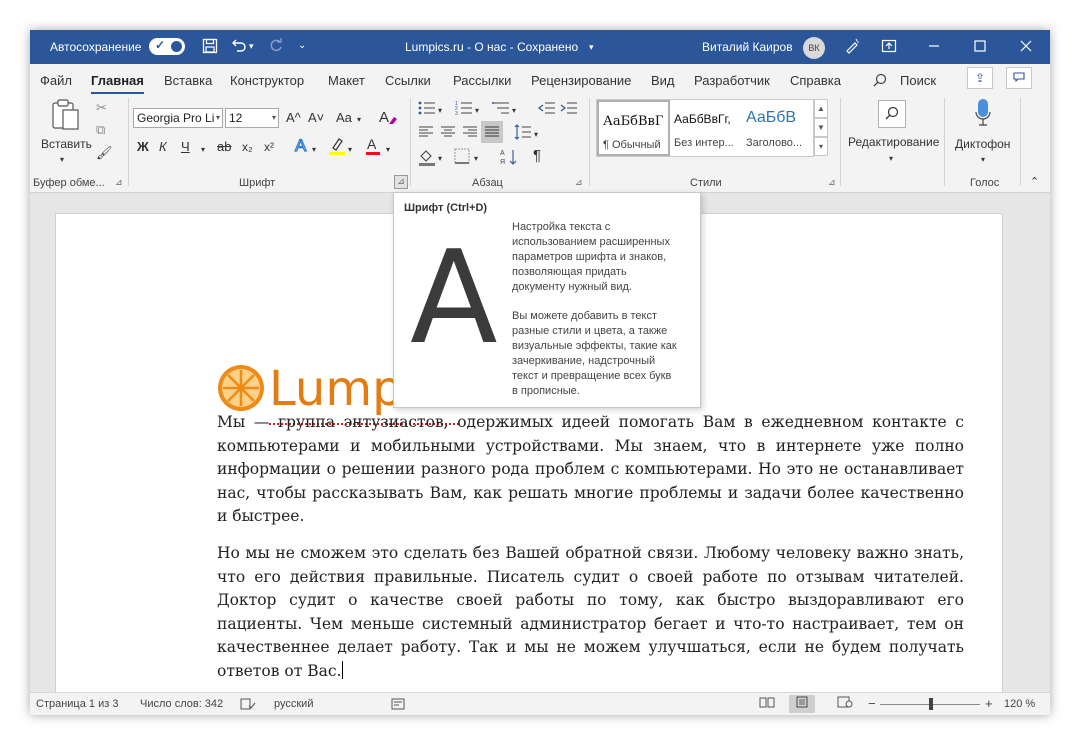 The height and width of the screenshot is (746, 1081). What do you see at coordinates (931, 704) in the screenshot?
I see `zoom-slider-thumb` at bounding box center [931, 704].